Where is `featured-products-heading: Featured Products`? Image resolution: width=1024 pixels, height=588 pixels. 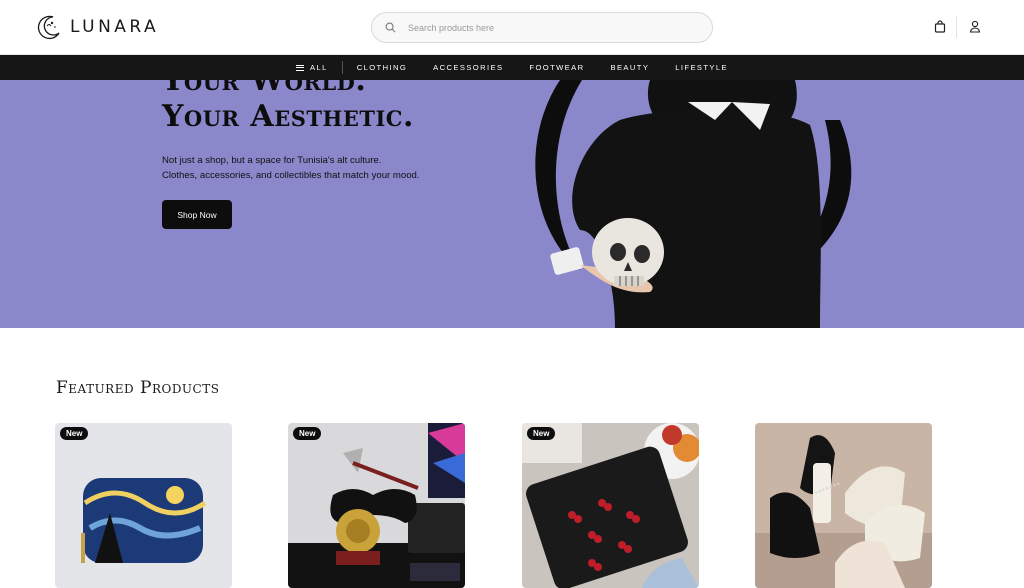
featured-products-heading: Featured Products is located at coordinates (138, 388).